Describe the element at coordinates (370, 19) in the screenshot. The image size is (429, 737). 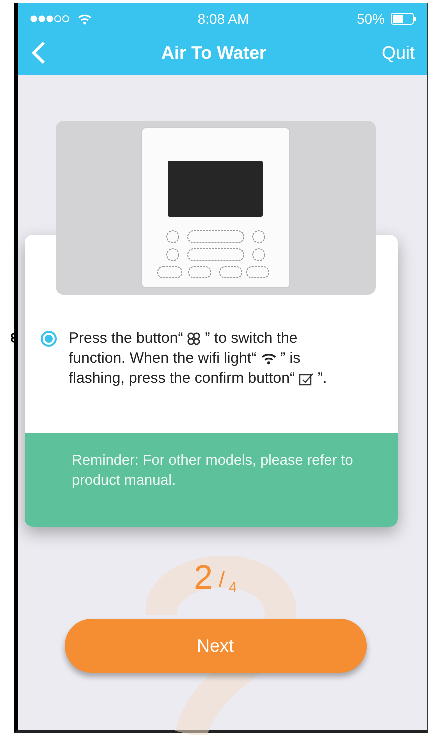
I see `battery-percent: 50%` at that location.